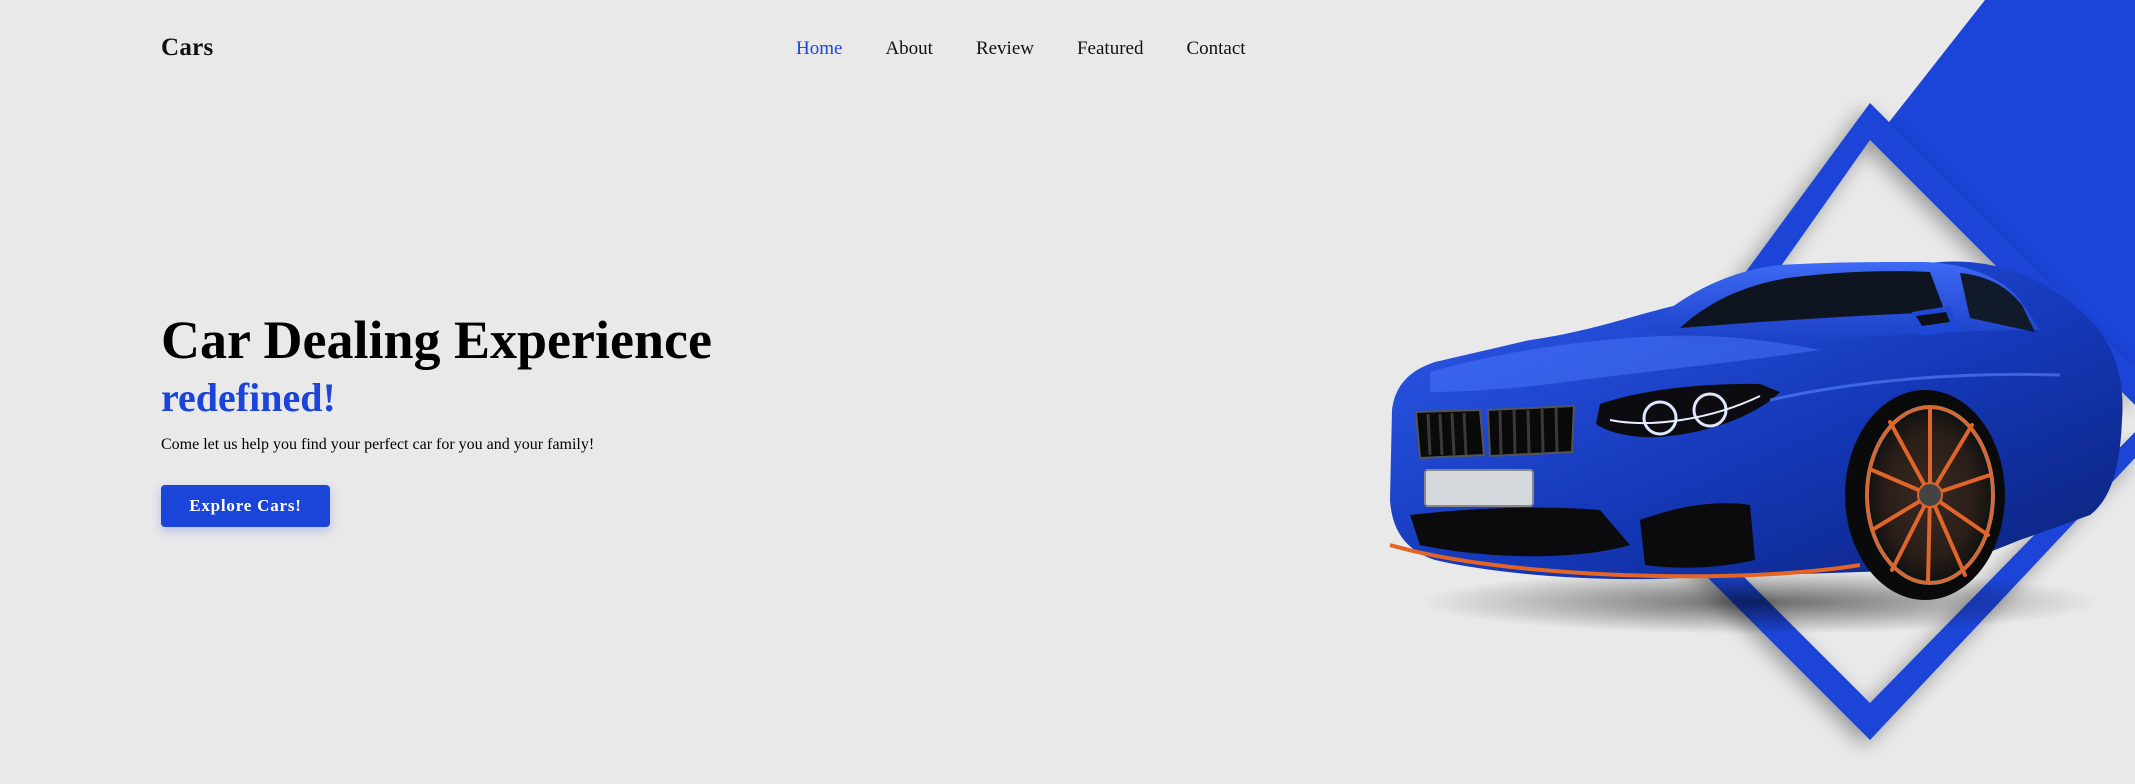  What do you see at coordinates (819, 49) in the screenshot?
I see `nav-home: Home` at bounding box center [819, 49].